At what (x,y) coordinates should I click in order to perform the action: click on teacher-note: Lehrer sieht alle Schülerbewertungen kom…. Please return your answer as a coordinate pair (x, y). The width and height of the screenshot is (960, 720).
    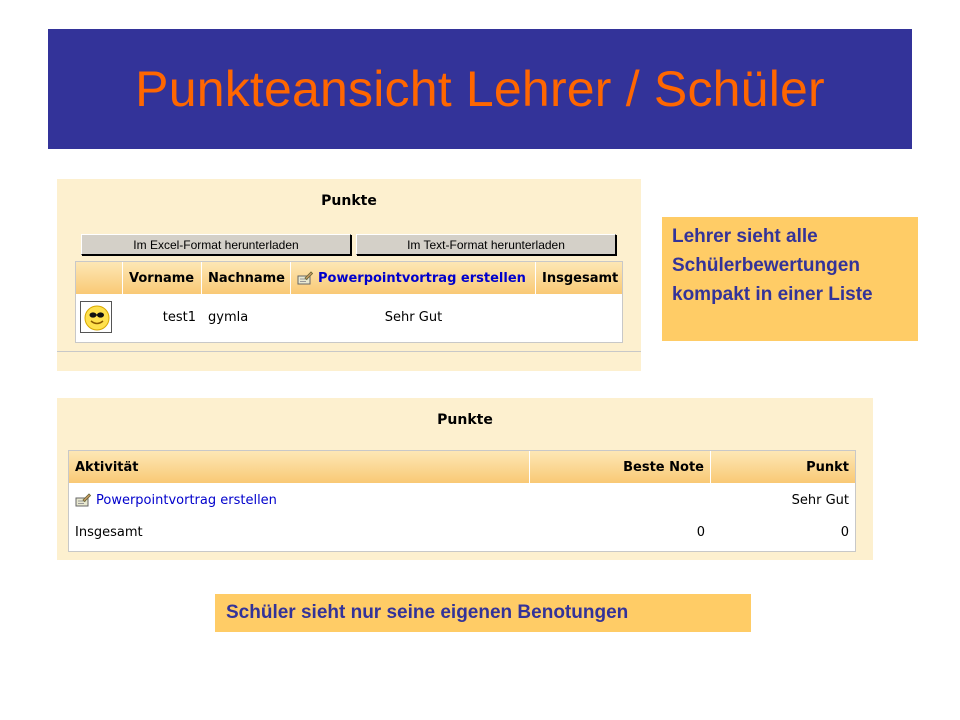
    Looking at the image, I should click on (790, 279).